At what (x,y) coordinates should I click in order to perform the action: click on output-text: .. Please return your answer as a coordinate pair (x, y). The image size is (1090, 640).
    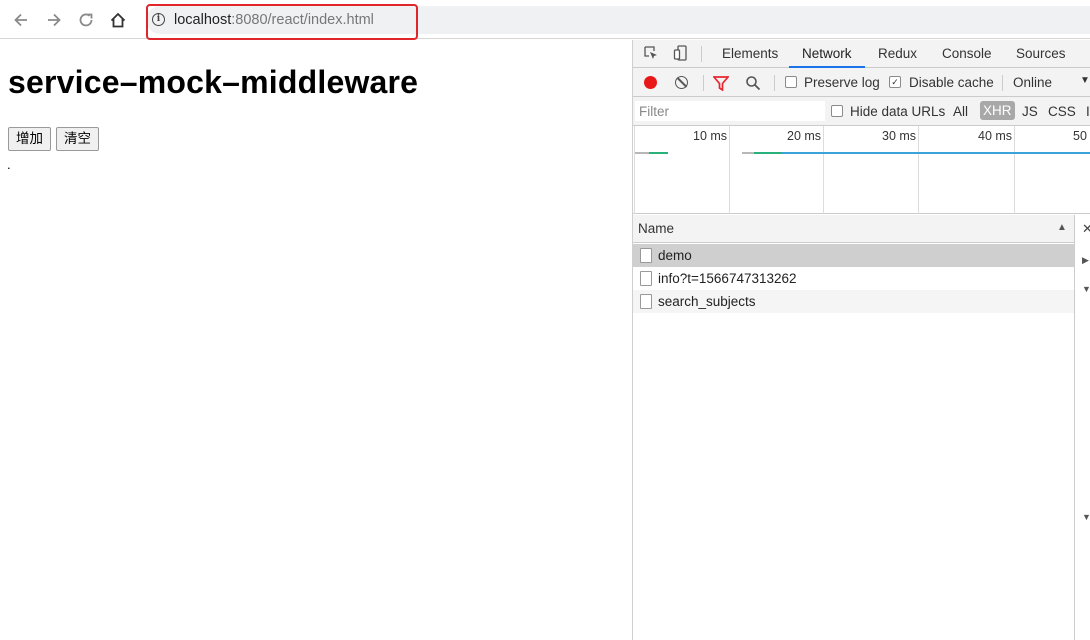
    Looking at the image, I should click on (9, 164).